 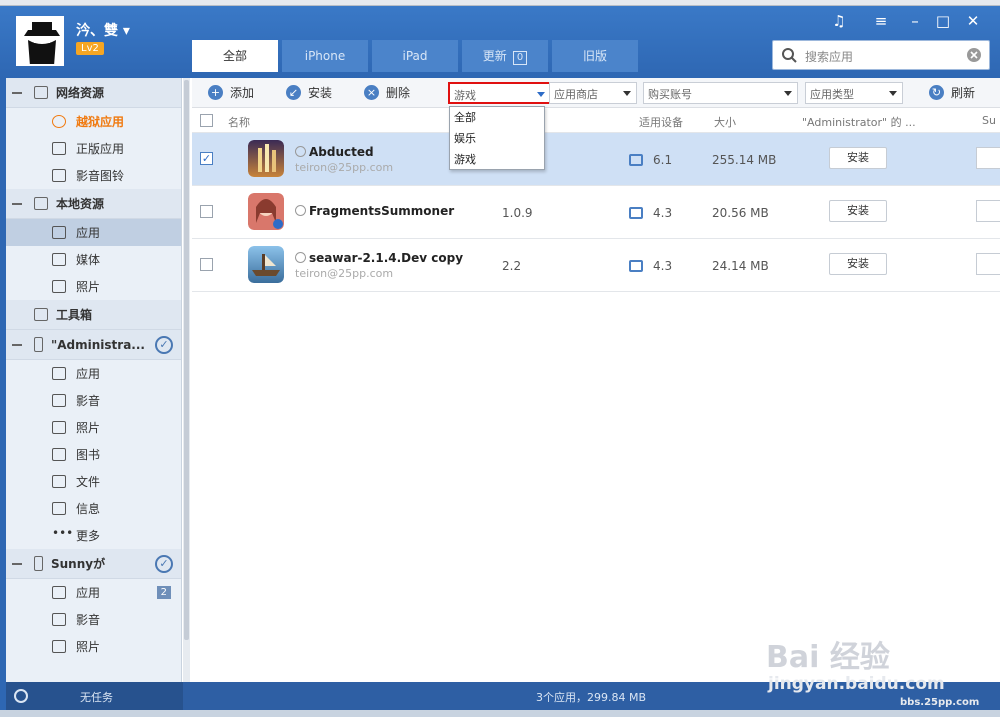 What do you see at coordinates (93, 508) in the screenshot?
I see `sidebar-item-device-messages: 信息` at bounding box center [93, 508].